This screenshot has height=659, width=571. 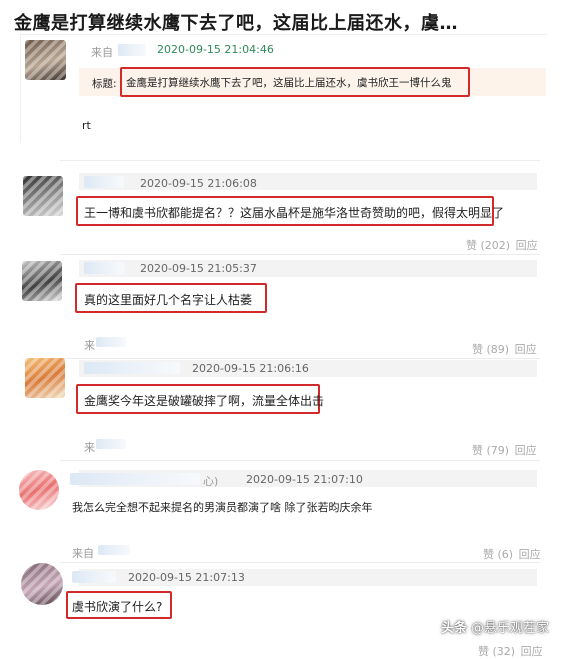 I want to click on comment-timestamp: 2020-09-15 21:06:08, so click(x=198, y=183).